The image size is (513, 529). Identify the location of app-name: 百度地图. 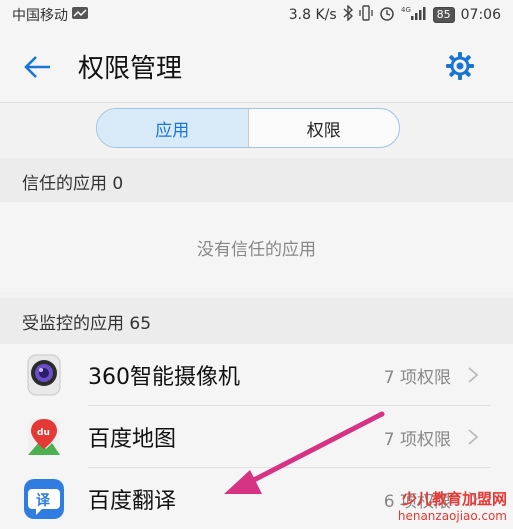
(132, 439).